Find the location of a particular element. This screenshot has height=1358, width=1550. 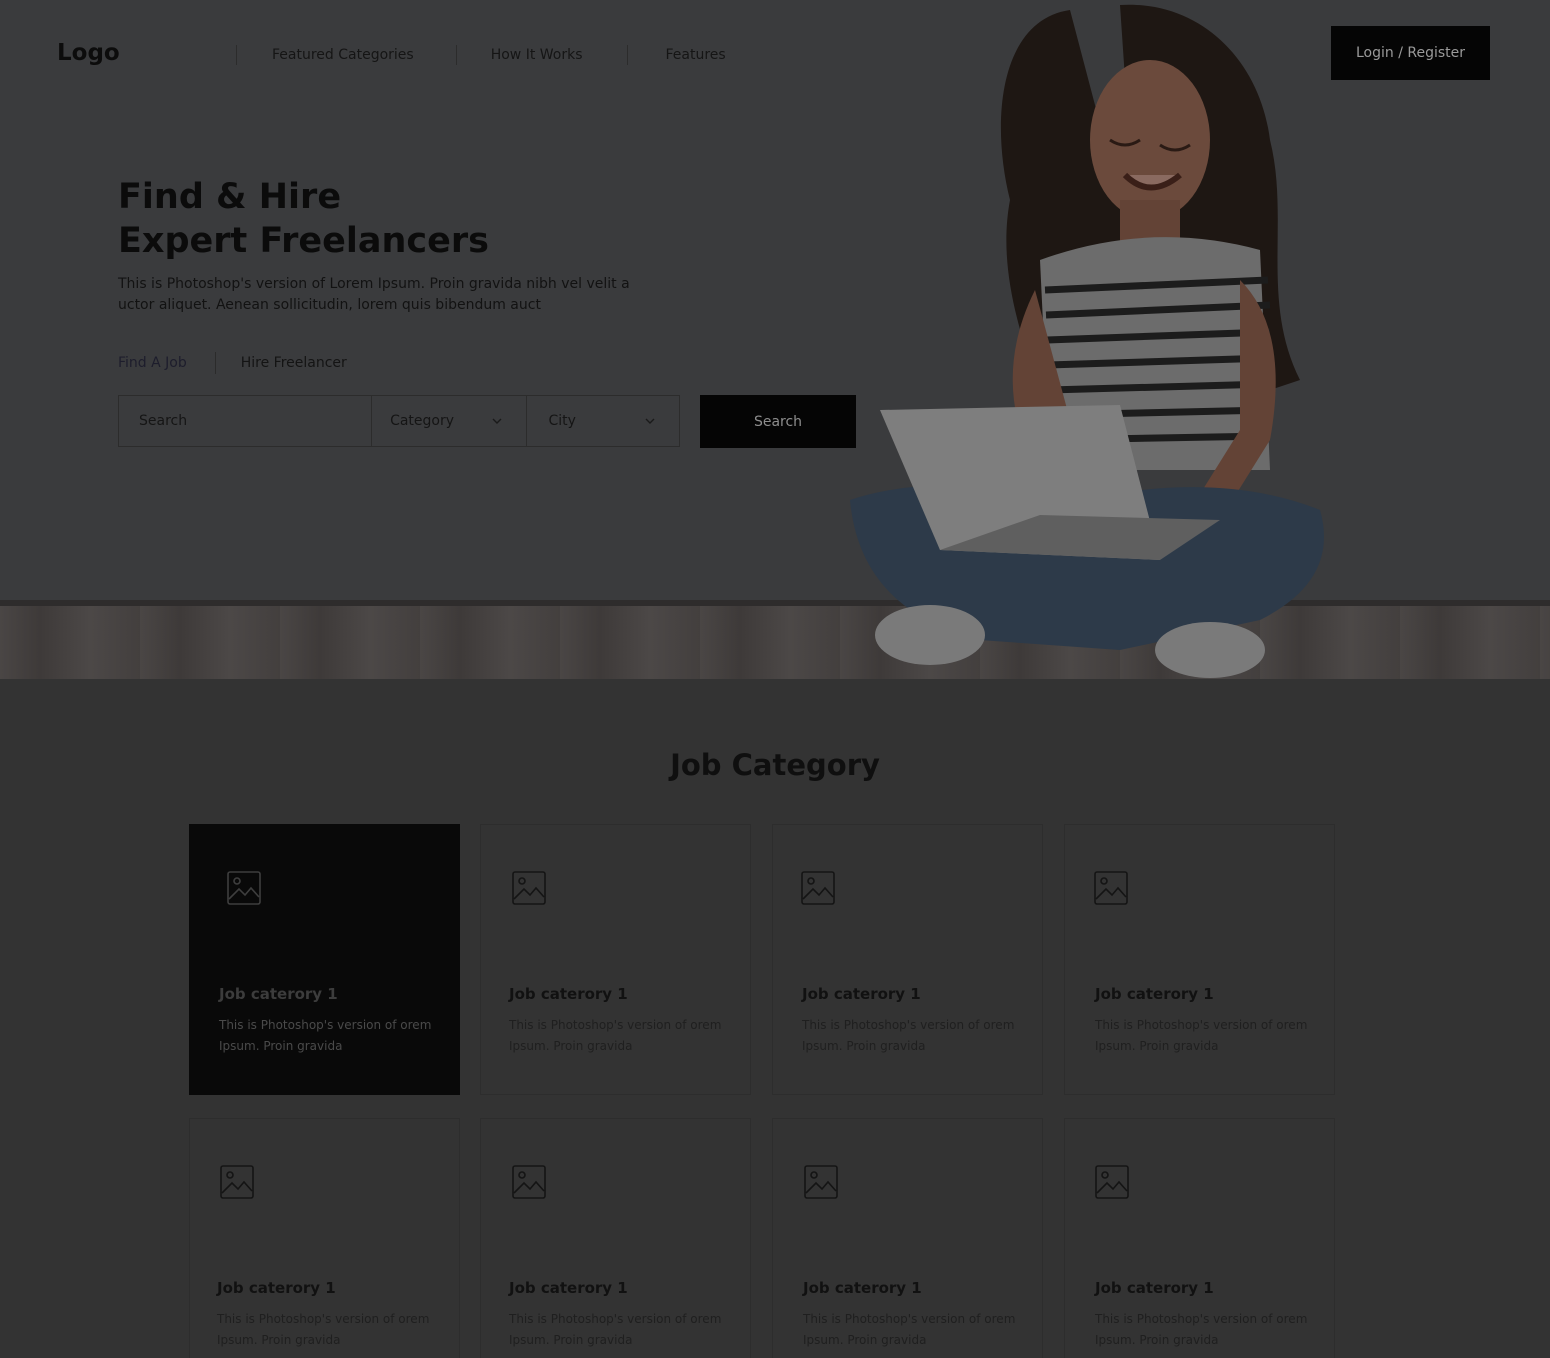

hero-title: Find & Hire Expert Freelancers is located at coordinates (358, 219).